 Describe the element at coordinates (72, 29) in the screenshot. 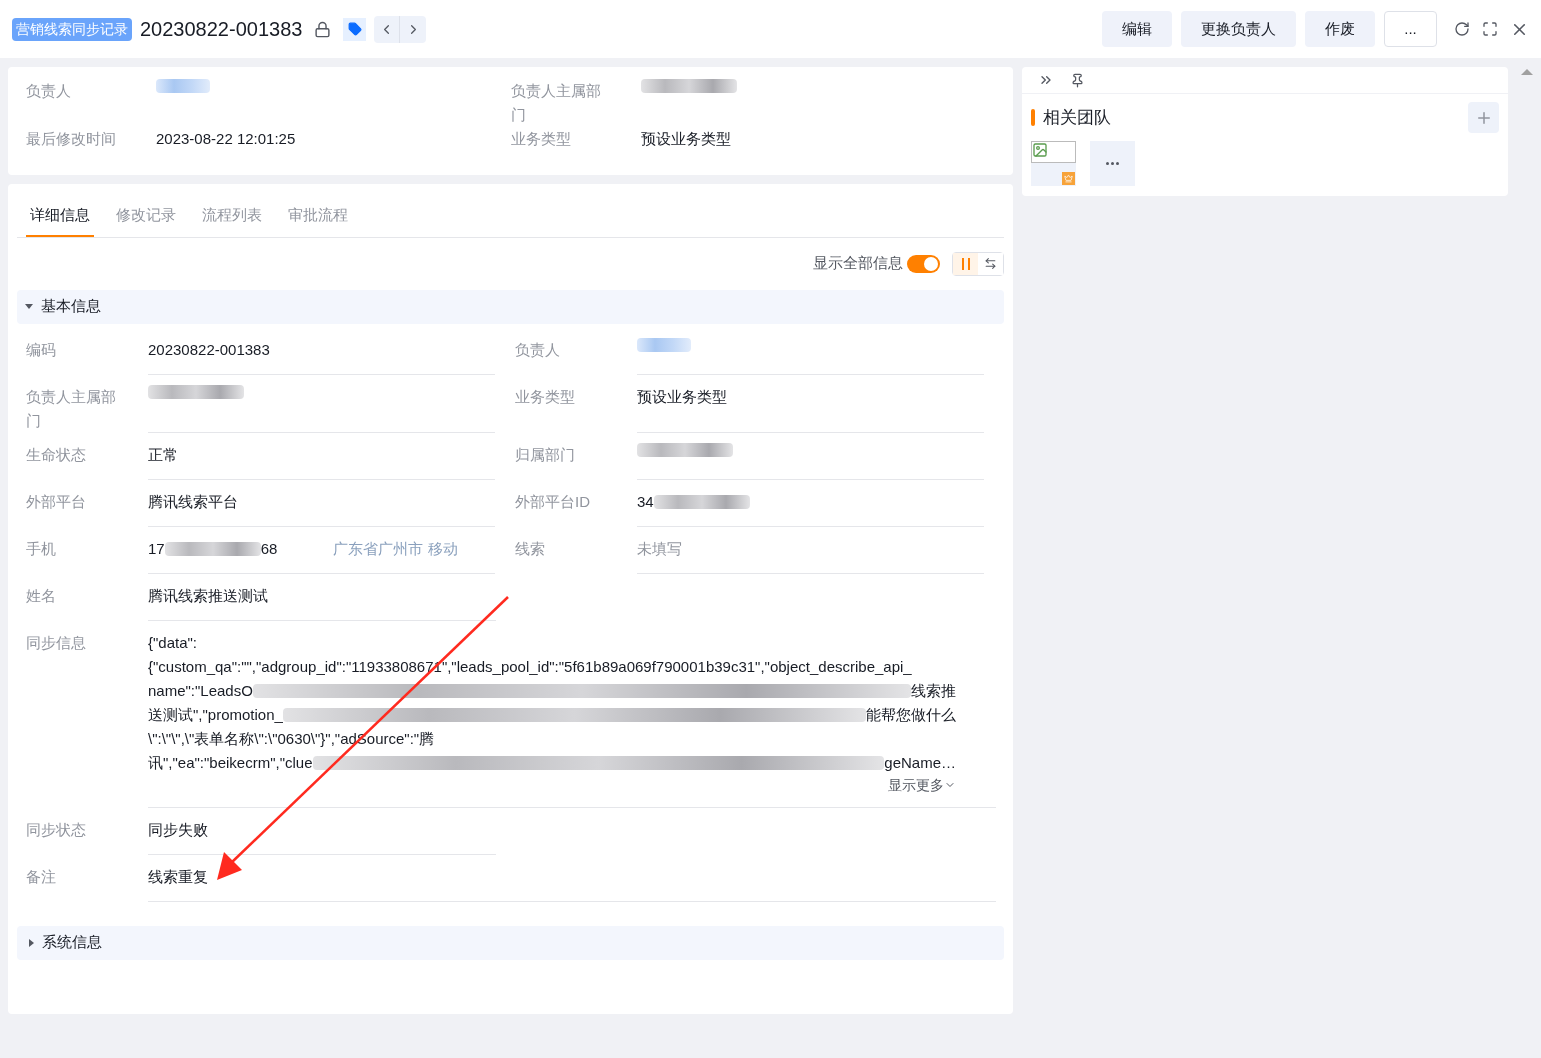

I see `record-type-badge: 营销线索同步记录` at that location.